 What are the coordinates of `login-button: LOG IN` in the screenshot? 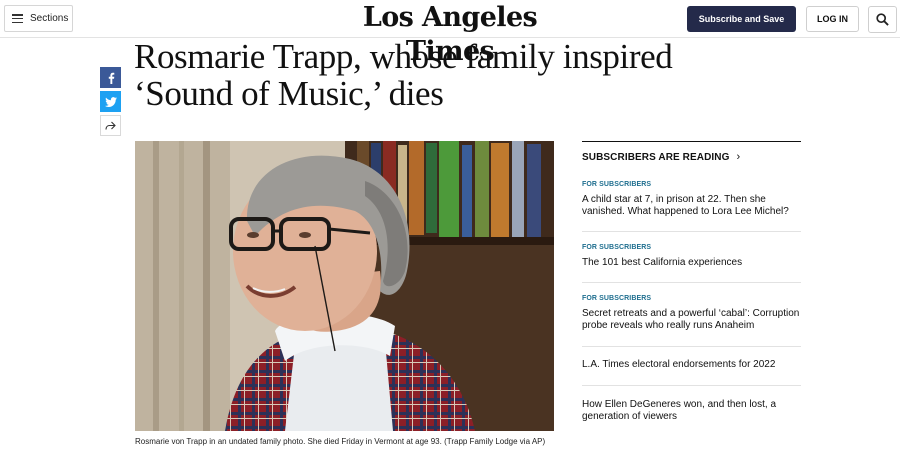 It's located at (832, 19).